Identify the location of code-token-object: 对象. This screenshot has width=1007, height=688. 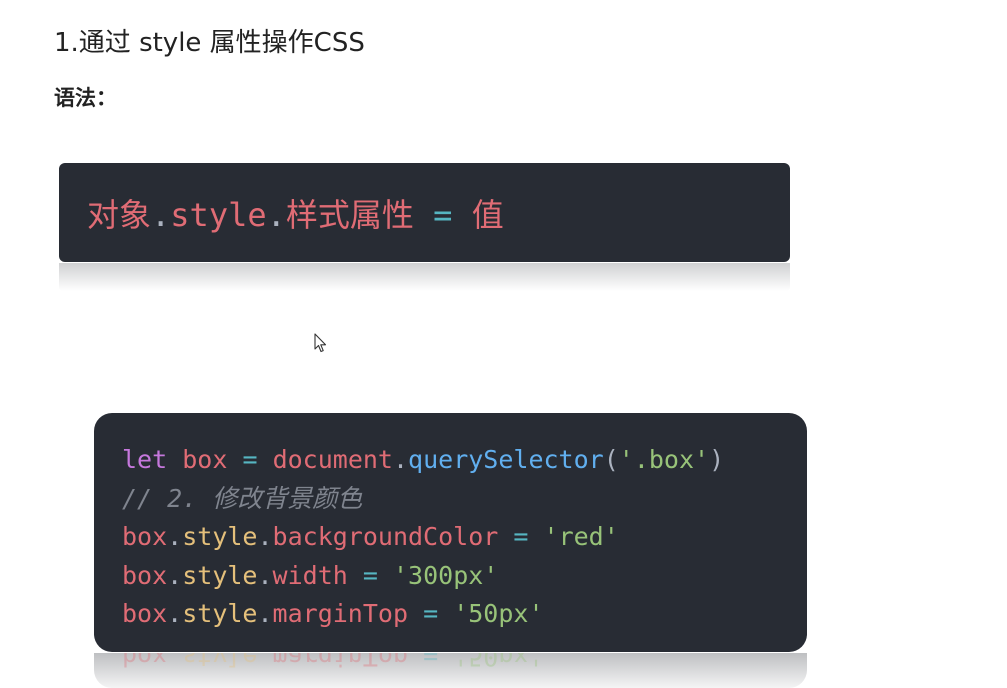
(119, 215).